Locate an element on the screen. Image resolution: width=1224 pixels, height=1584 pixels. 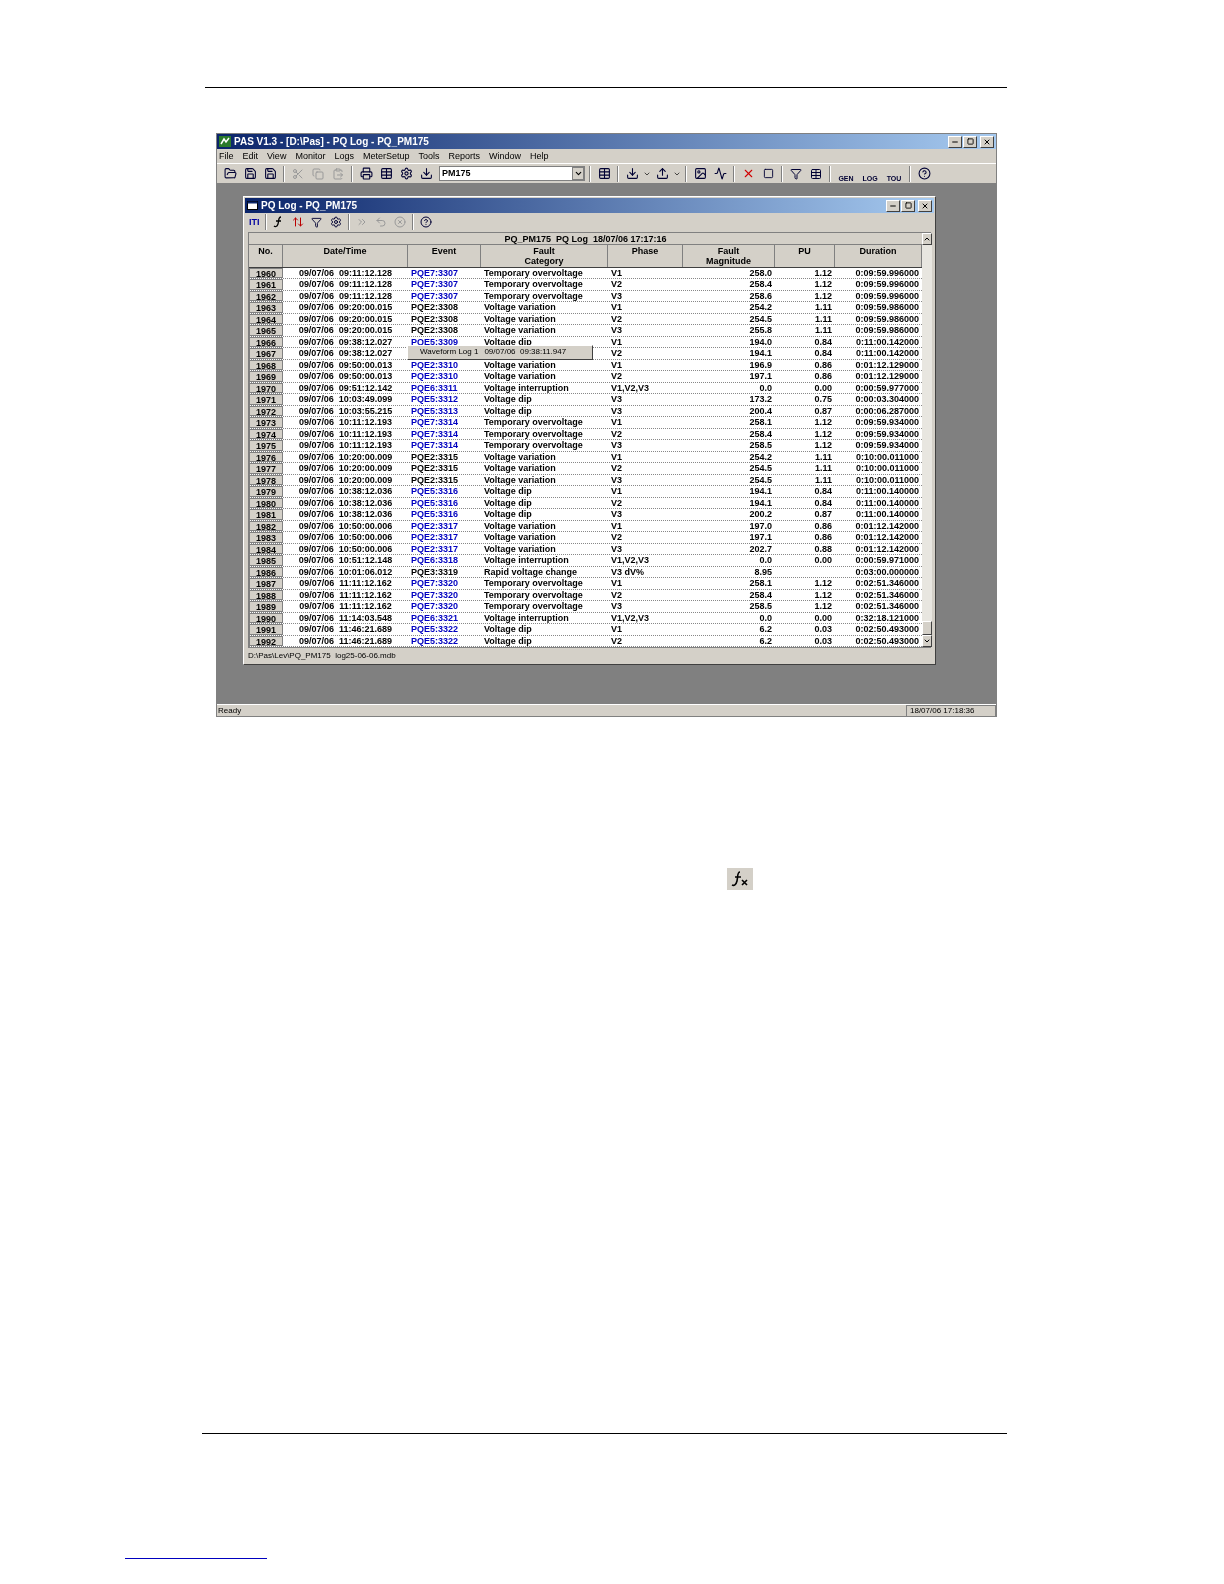
menu-item: Help is located at coordinates (539, 156).